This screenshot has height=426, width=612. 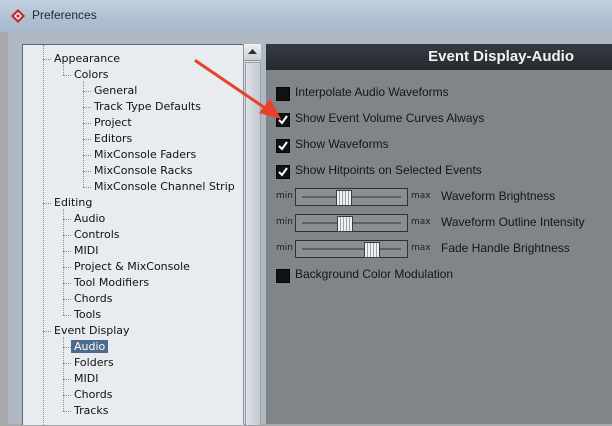 I want to click on tree-item: Project, so click(x=113, y=123).